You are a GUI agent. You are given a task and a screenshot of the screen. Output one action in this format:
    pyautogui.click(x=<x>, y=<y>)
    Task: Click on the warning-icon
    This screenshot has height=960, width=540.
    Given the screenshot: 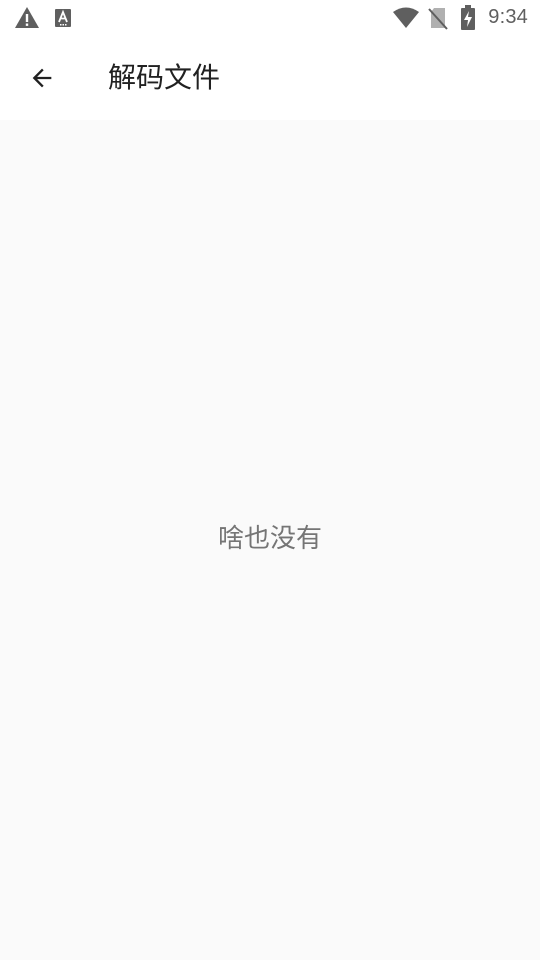 What is the action you would take?
    pyautogui.click(x=27, y=17)
    